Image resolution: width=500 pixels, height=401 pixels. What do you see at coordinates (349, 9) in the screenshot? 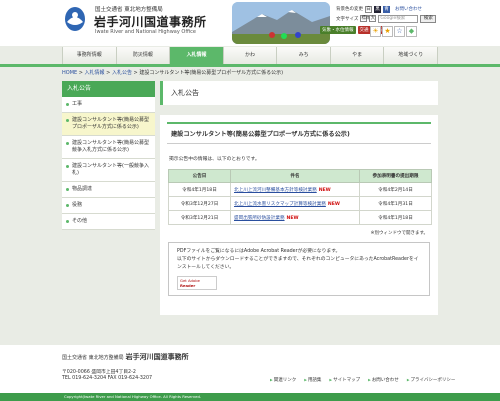
I see `contrast-label: 背景色の変更` at bounding box center [349, 9].